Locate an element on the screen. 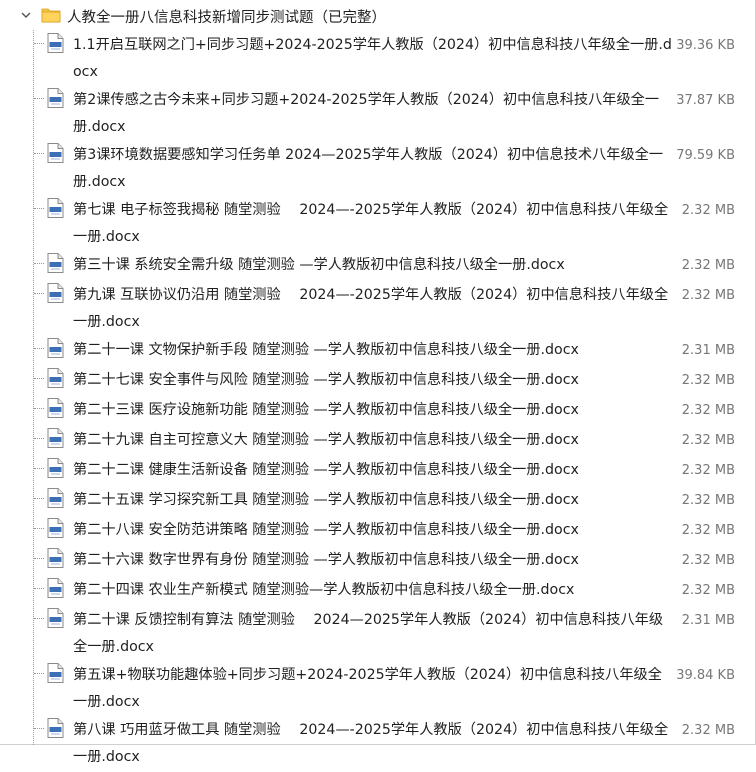  file-name: 第三十课 系统安全需升级 随堂测验 —学人教版初中信息科技八级全一册.docx is located at coordinates (319, 265).